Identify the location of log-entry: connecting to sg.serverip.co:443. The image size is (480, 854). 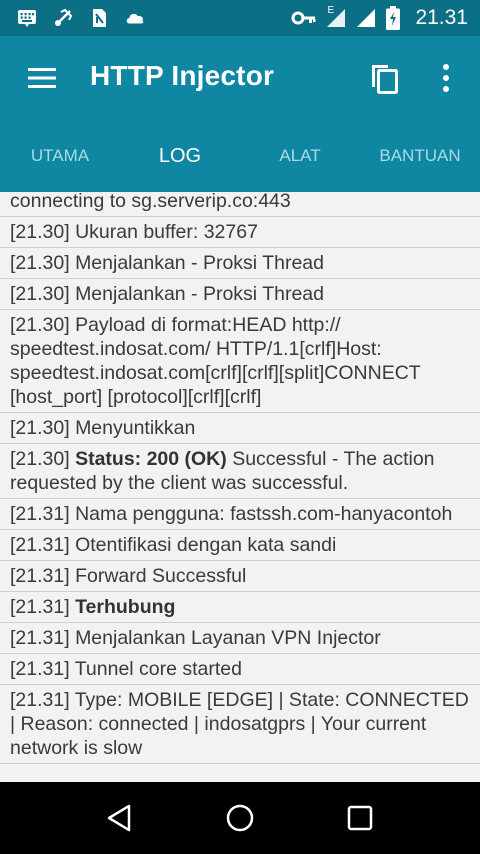
(240, 204).